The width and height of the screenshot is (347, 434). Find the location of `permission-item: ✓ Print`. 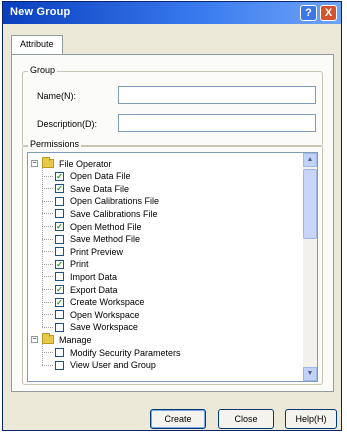

permission-item: ✓ Print is located at coordinates (65, 264).